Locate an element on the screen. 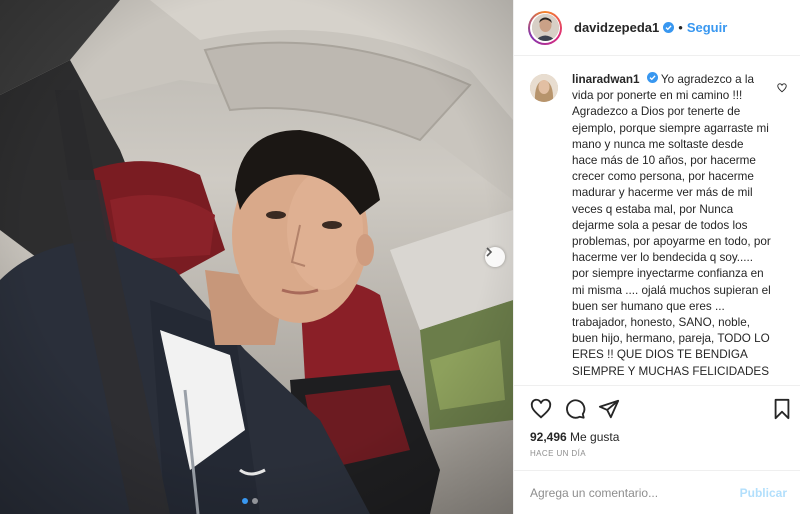  commenter-avatar-image is located at coordinates (544, 88).